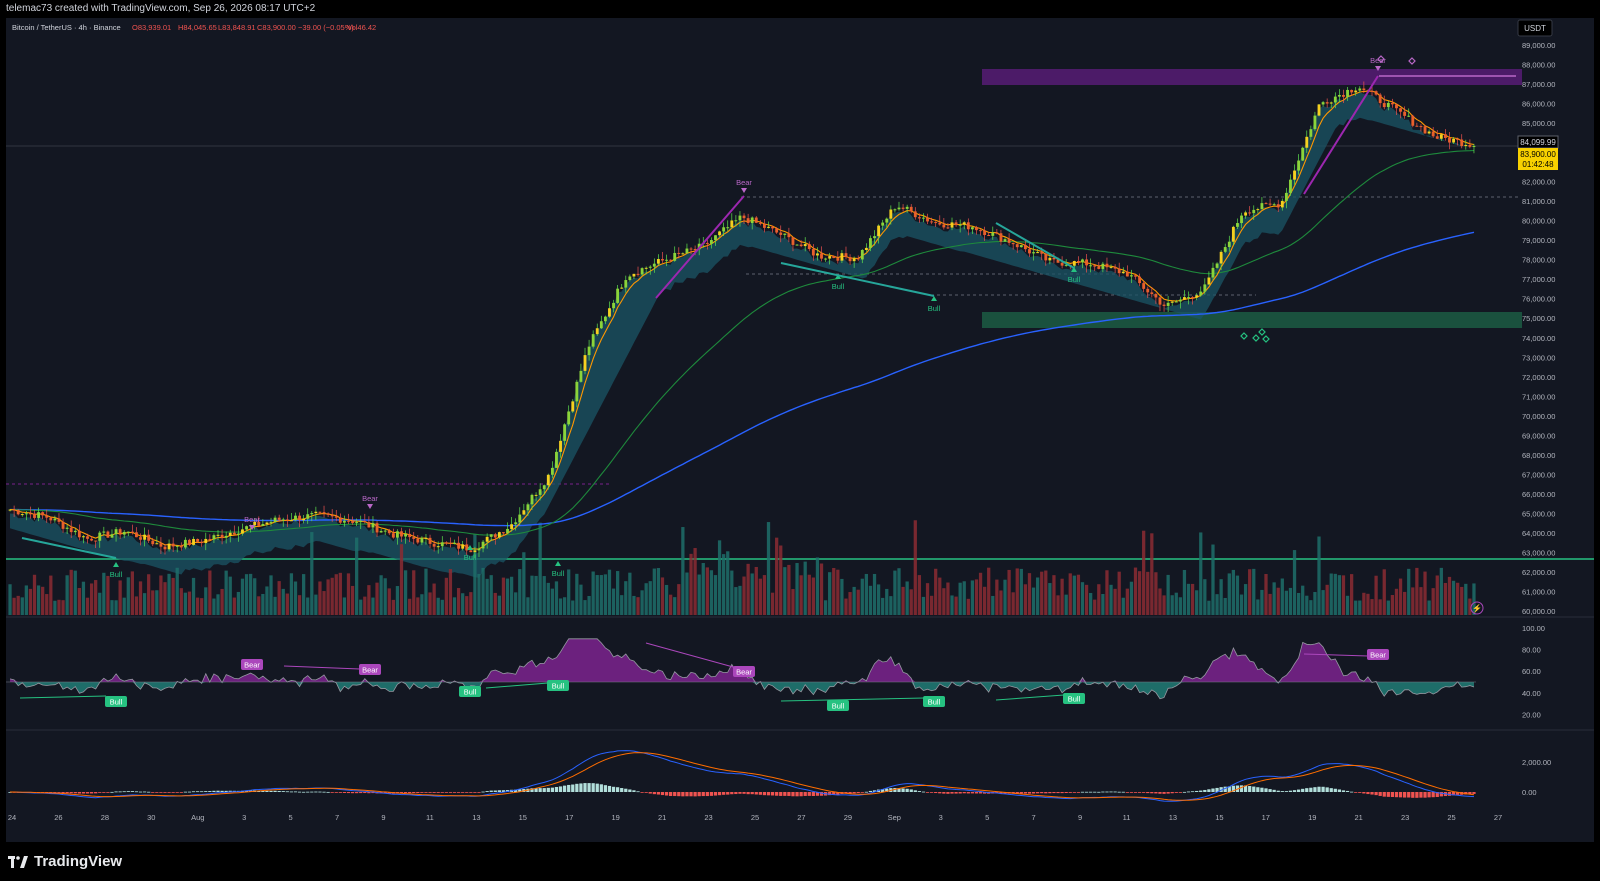 The height and width of the screenshot is (881, 1600). I want to click on price-tick-label: 67,000.00, so click(1538, 474).